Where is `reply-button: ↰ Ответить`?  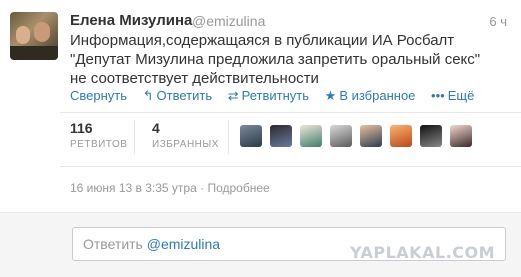 reply-button: ↰ Ответить is located at coordinates (177, 96).